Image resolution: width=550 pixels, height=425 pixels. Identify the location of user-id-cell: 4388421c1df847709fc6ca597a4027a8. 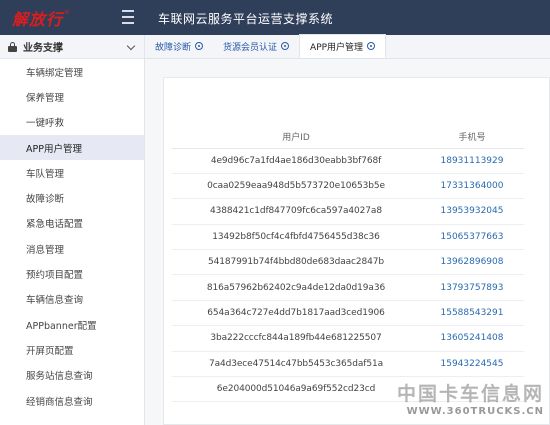
(296, 211).